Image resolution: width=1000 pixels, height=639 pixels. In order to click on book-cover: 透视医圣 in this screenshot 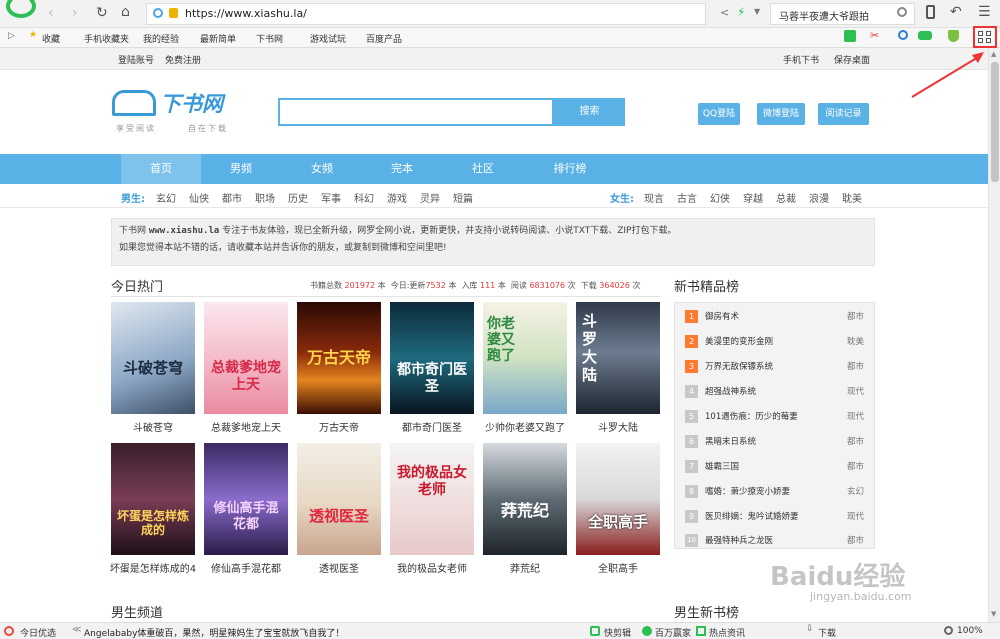, I will do `click(339, 499)`.